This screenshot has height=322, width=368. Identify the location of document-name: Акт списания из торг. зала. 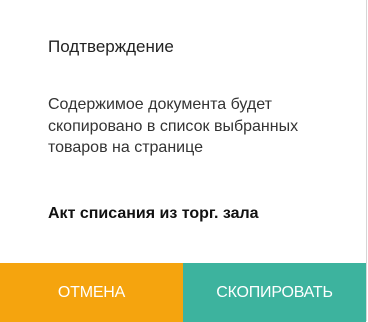
(153, 213).